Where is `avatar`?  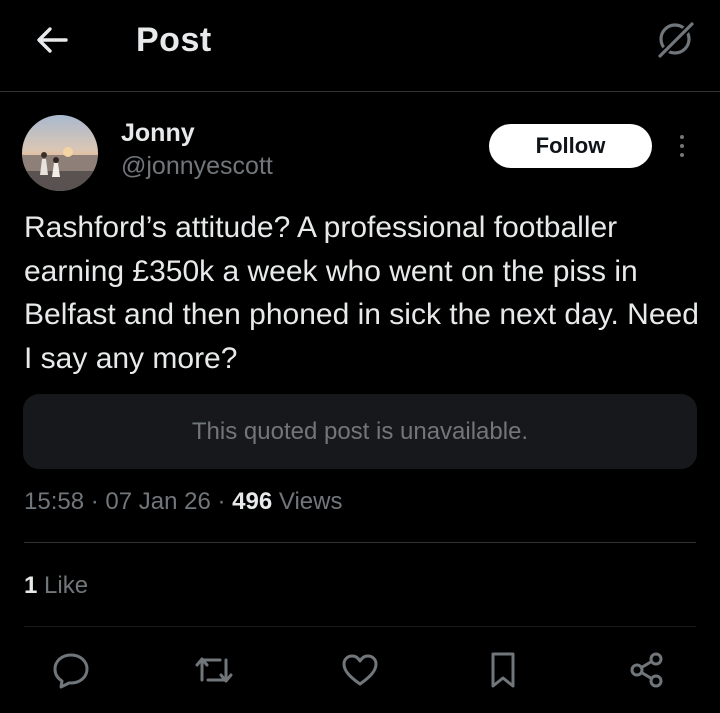
avatar is located at coordinates (60, 153).